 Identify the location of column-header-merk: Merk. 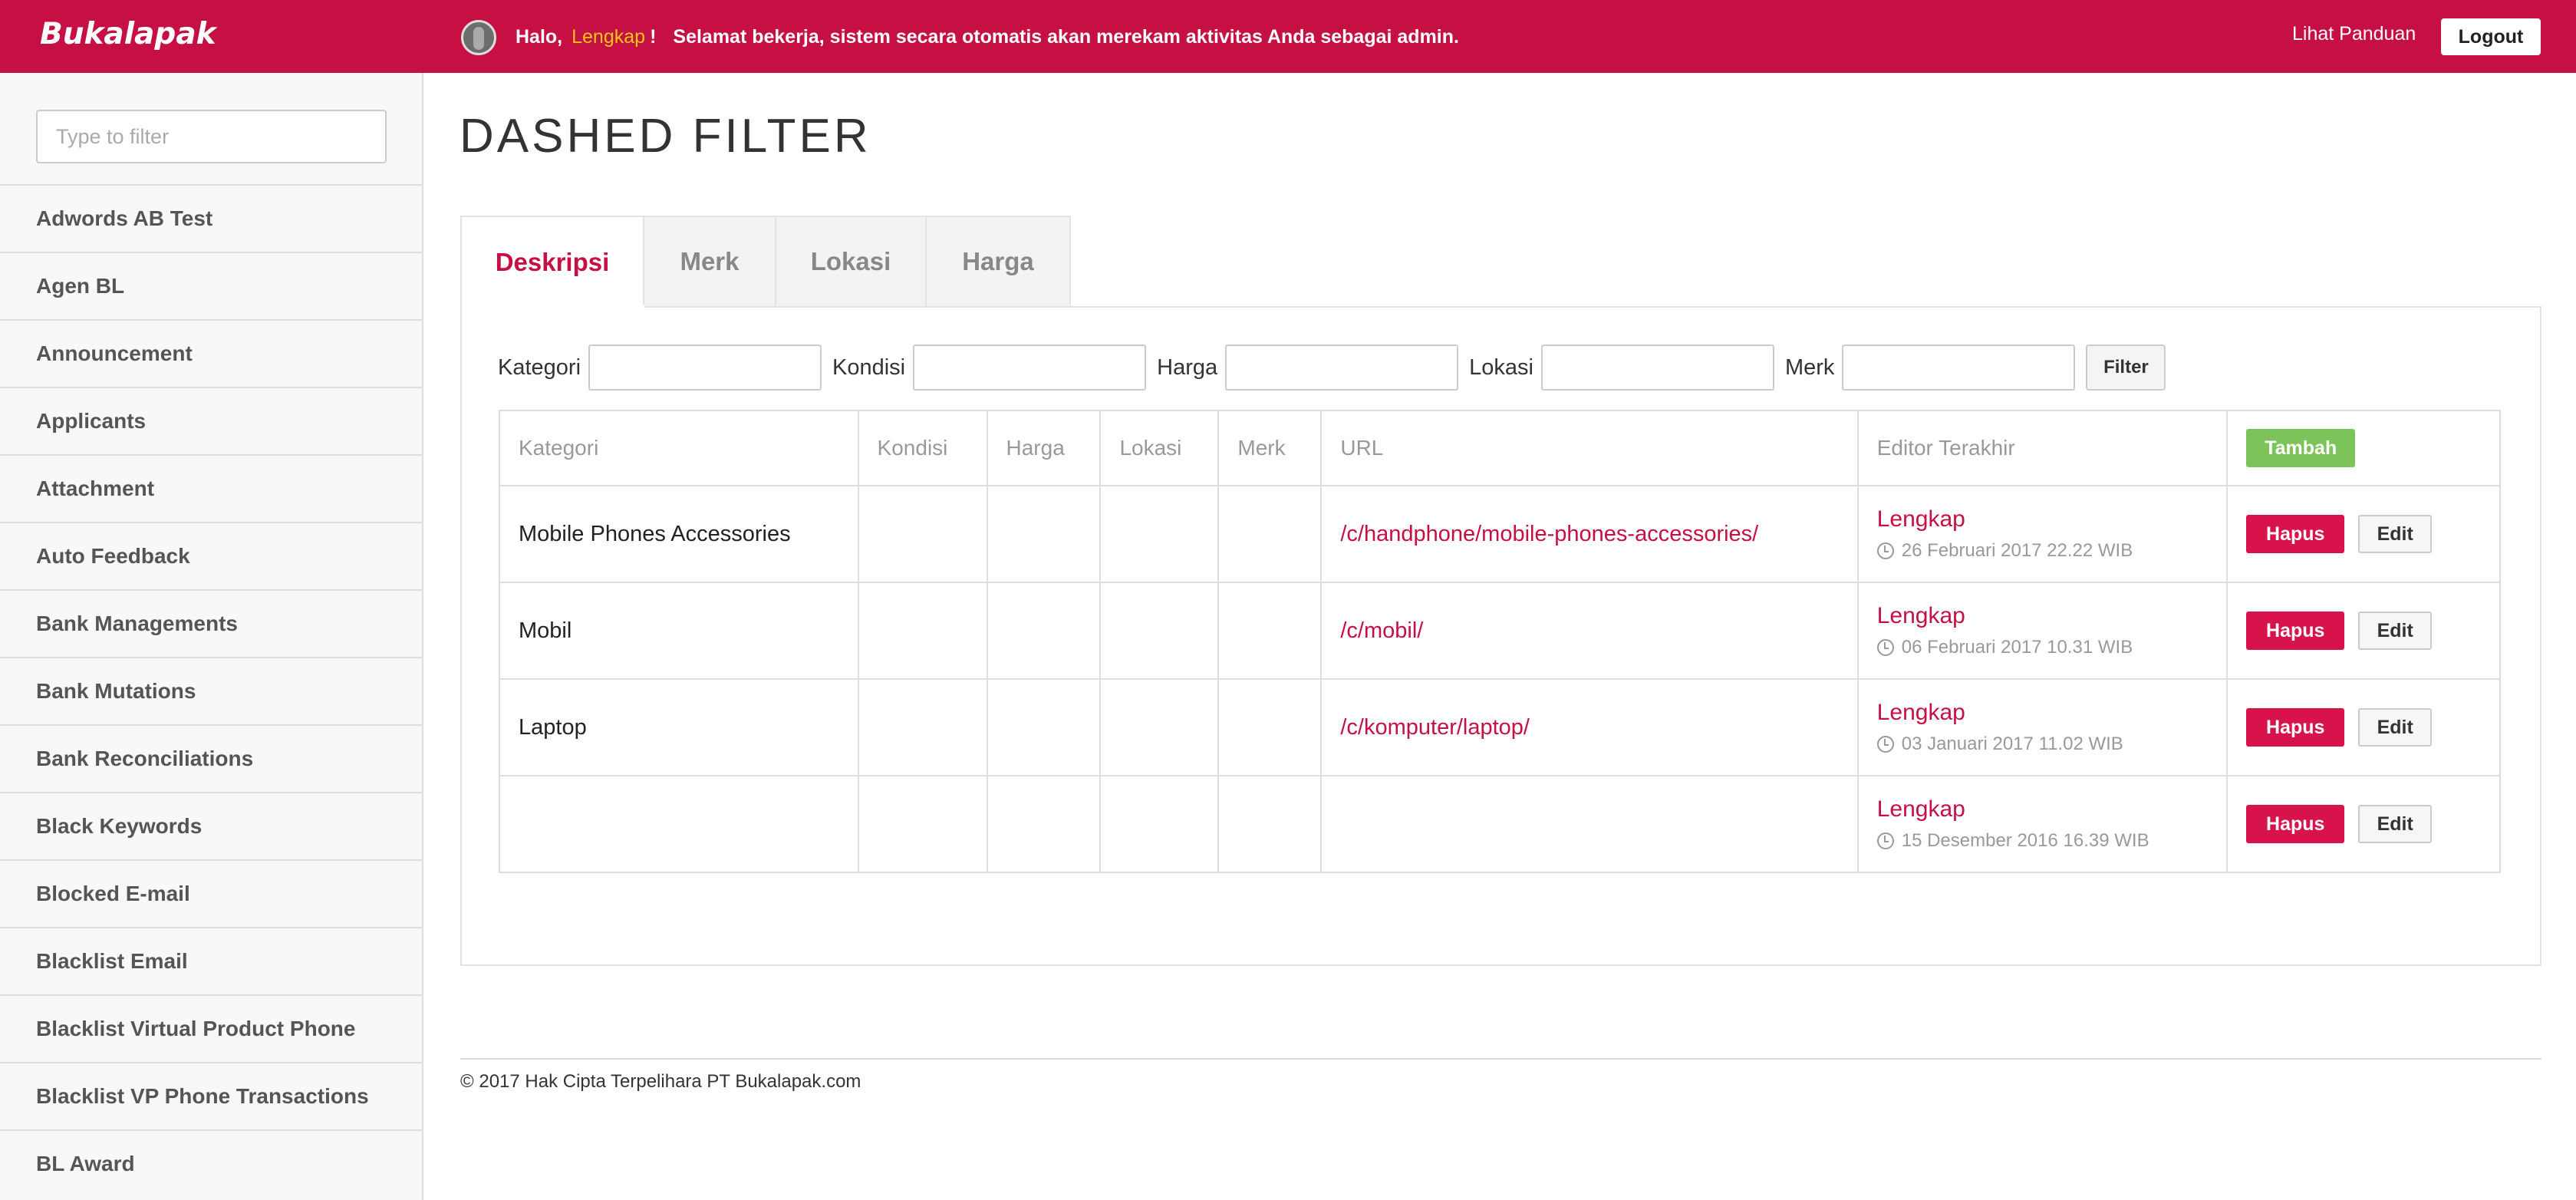
(1270, 448).